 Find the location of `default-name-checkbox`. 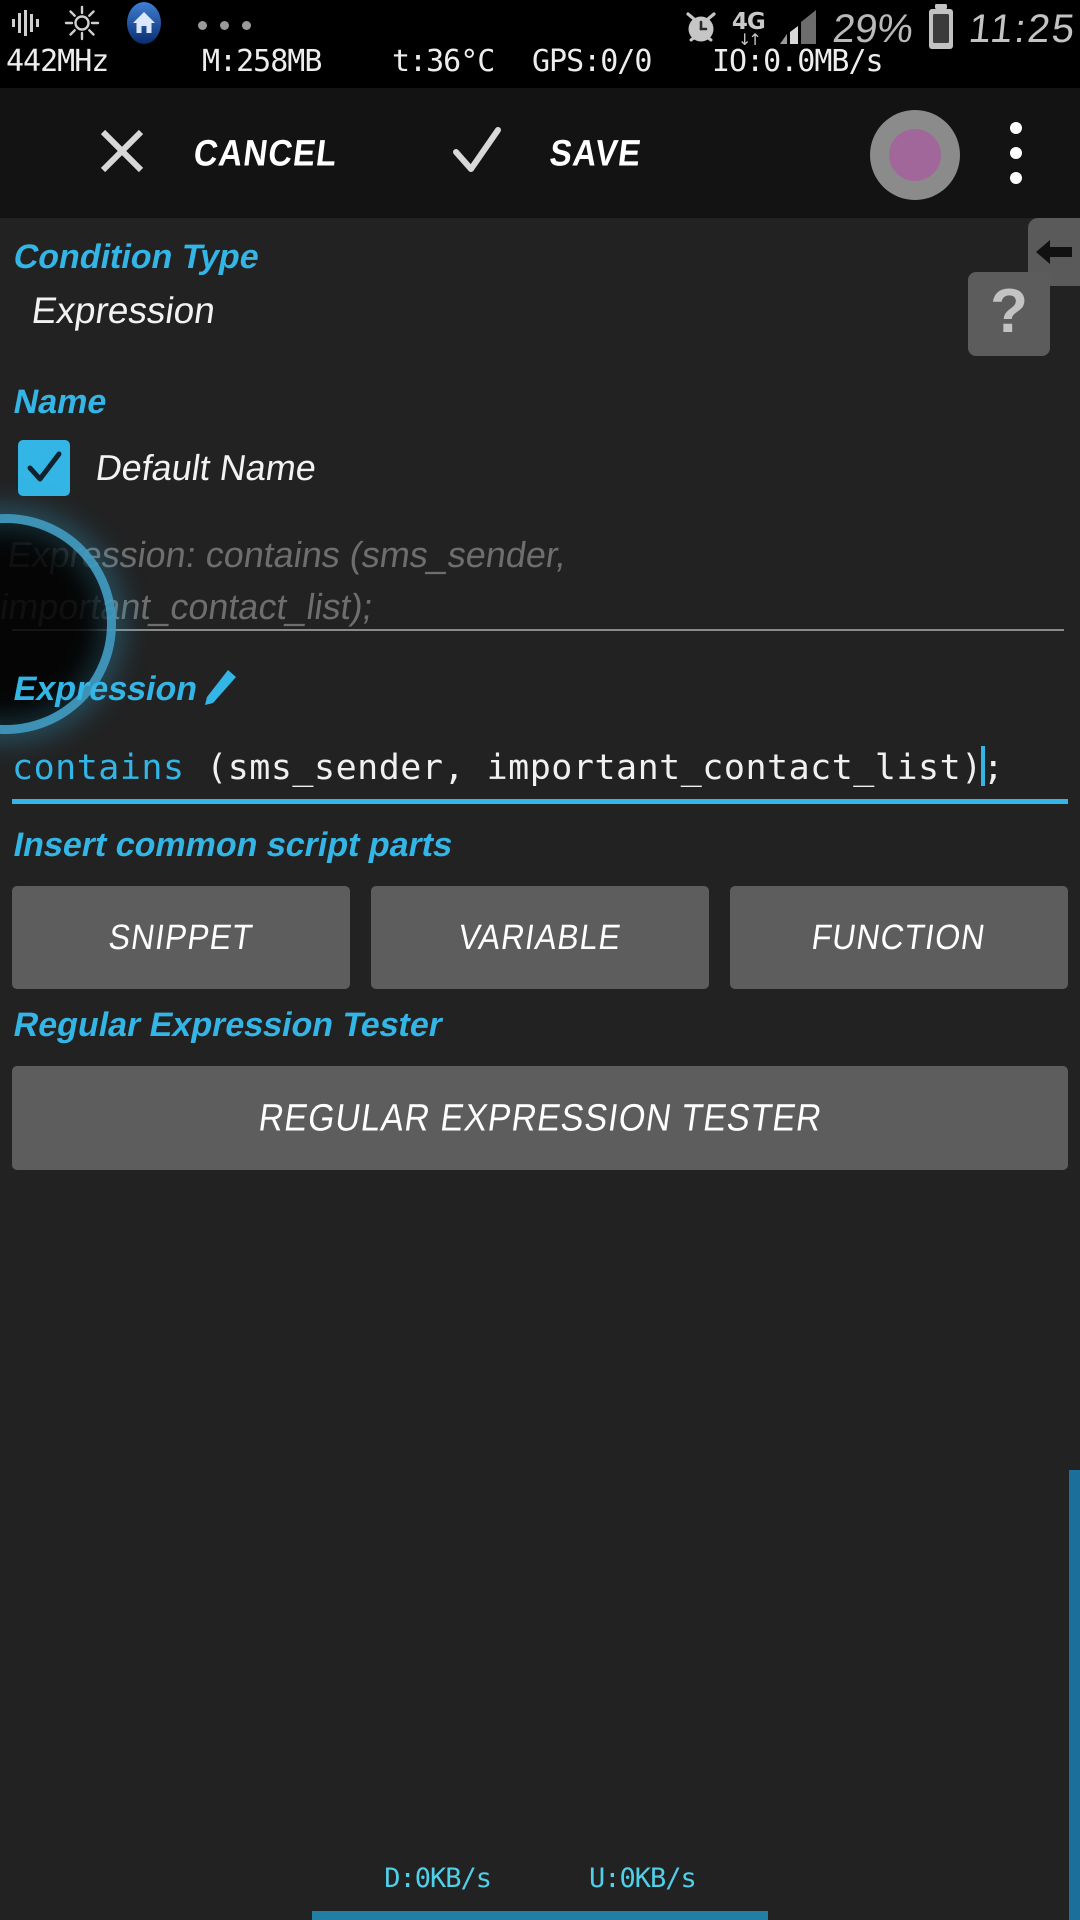

default-name-checkbox is located at coordinates (44, 468).